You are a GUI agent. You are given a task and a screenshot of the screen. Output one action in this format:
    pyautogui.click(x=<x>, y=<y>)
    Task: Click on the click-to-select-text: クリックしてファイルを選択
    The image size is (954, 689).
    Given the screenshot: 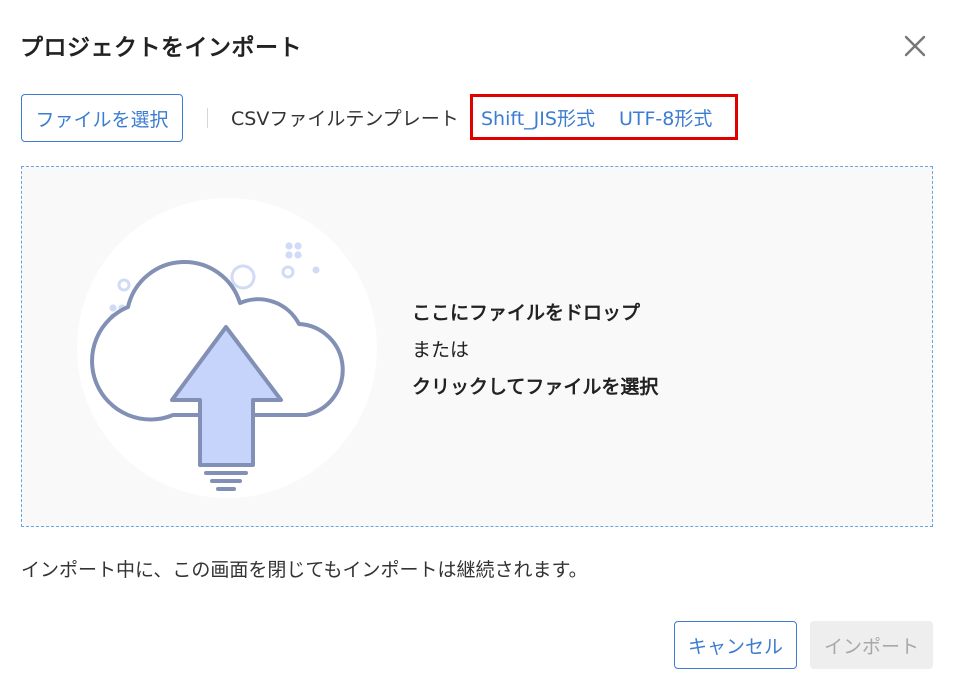 What is the action you would take?
    pyautogui.click(x=535, y=387)
    